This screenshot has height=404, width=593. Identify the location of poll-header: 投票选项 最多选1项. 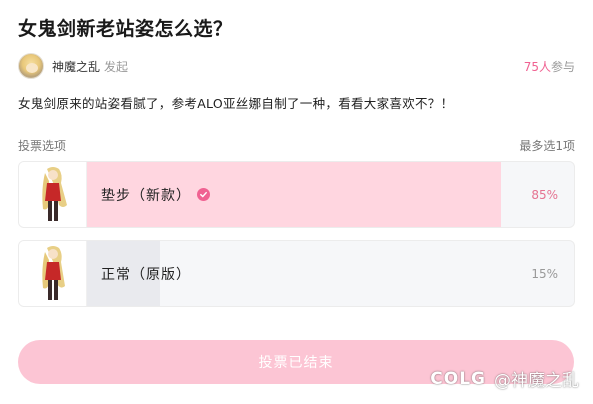
(296, 145).